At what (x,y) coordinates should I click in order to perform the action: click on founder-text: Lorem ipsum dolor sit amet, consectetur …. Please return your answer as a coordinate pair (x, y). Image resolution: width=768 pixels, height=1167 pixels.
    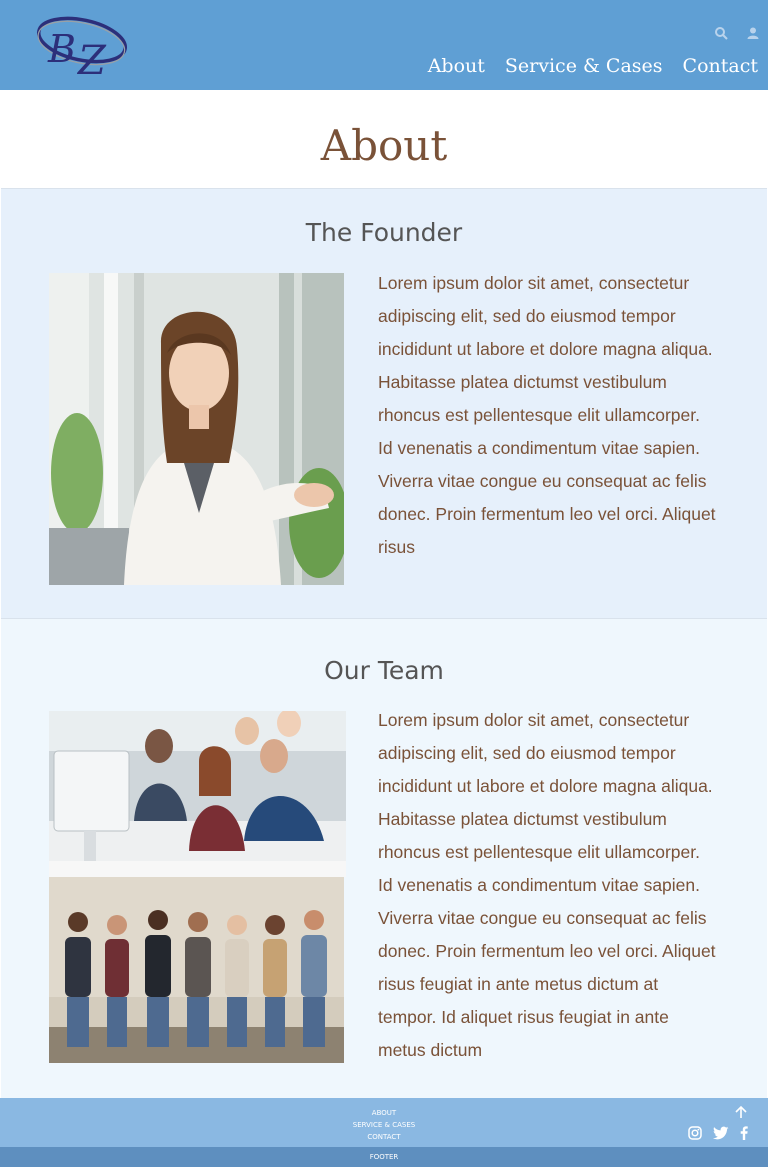
    Looking at the image, I should click on (547, 415).